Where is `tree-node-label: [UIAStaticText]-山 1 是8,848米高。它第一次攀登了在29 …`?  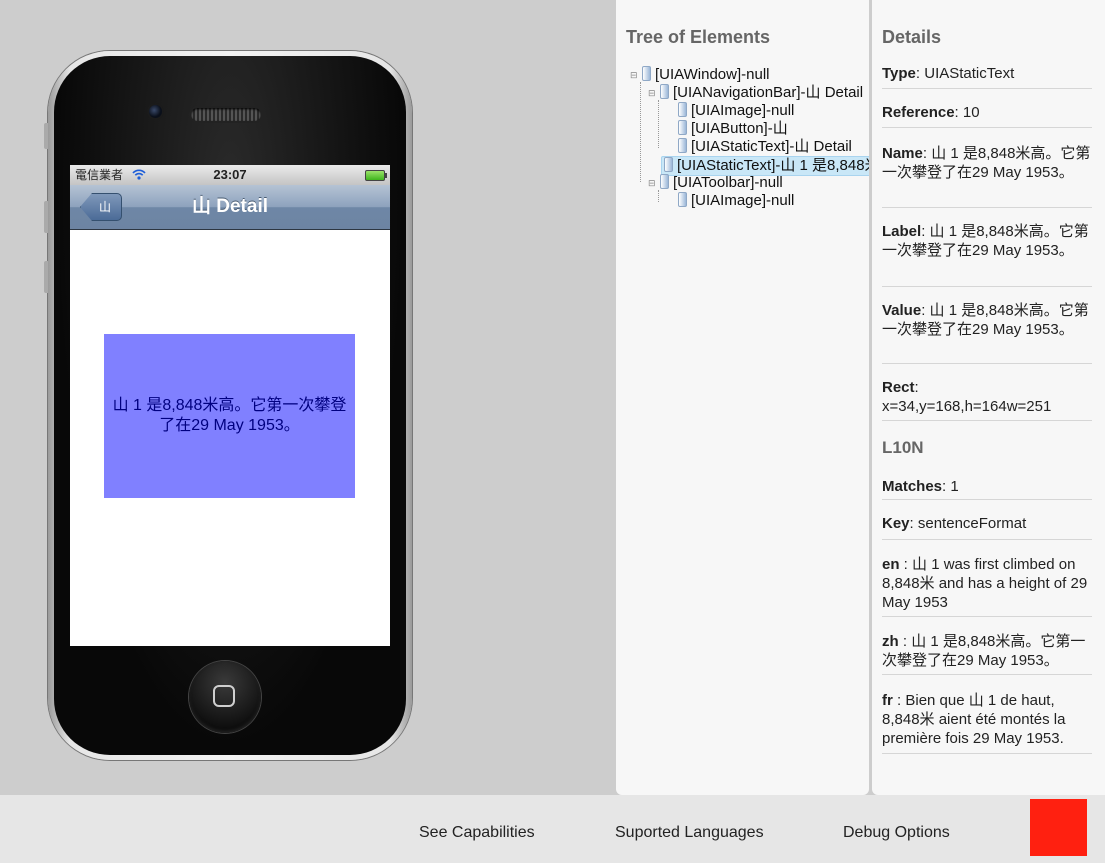
tree-node-label: [UIAStaticText]-山 1 是8,848米高。它第一次攀登了在29 … is located at coordinates (773, 165).